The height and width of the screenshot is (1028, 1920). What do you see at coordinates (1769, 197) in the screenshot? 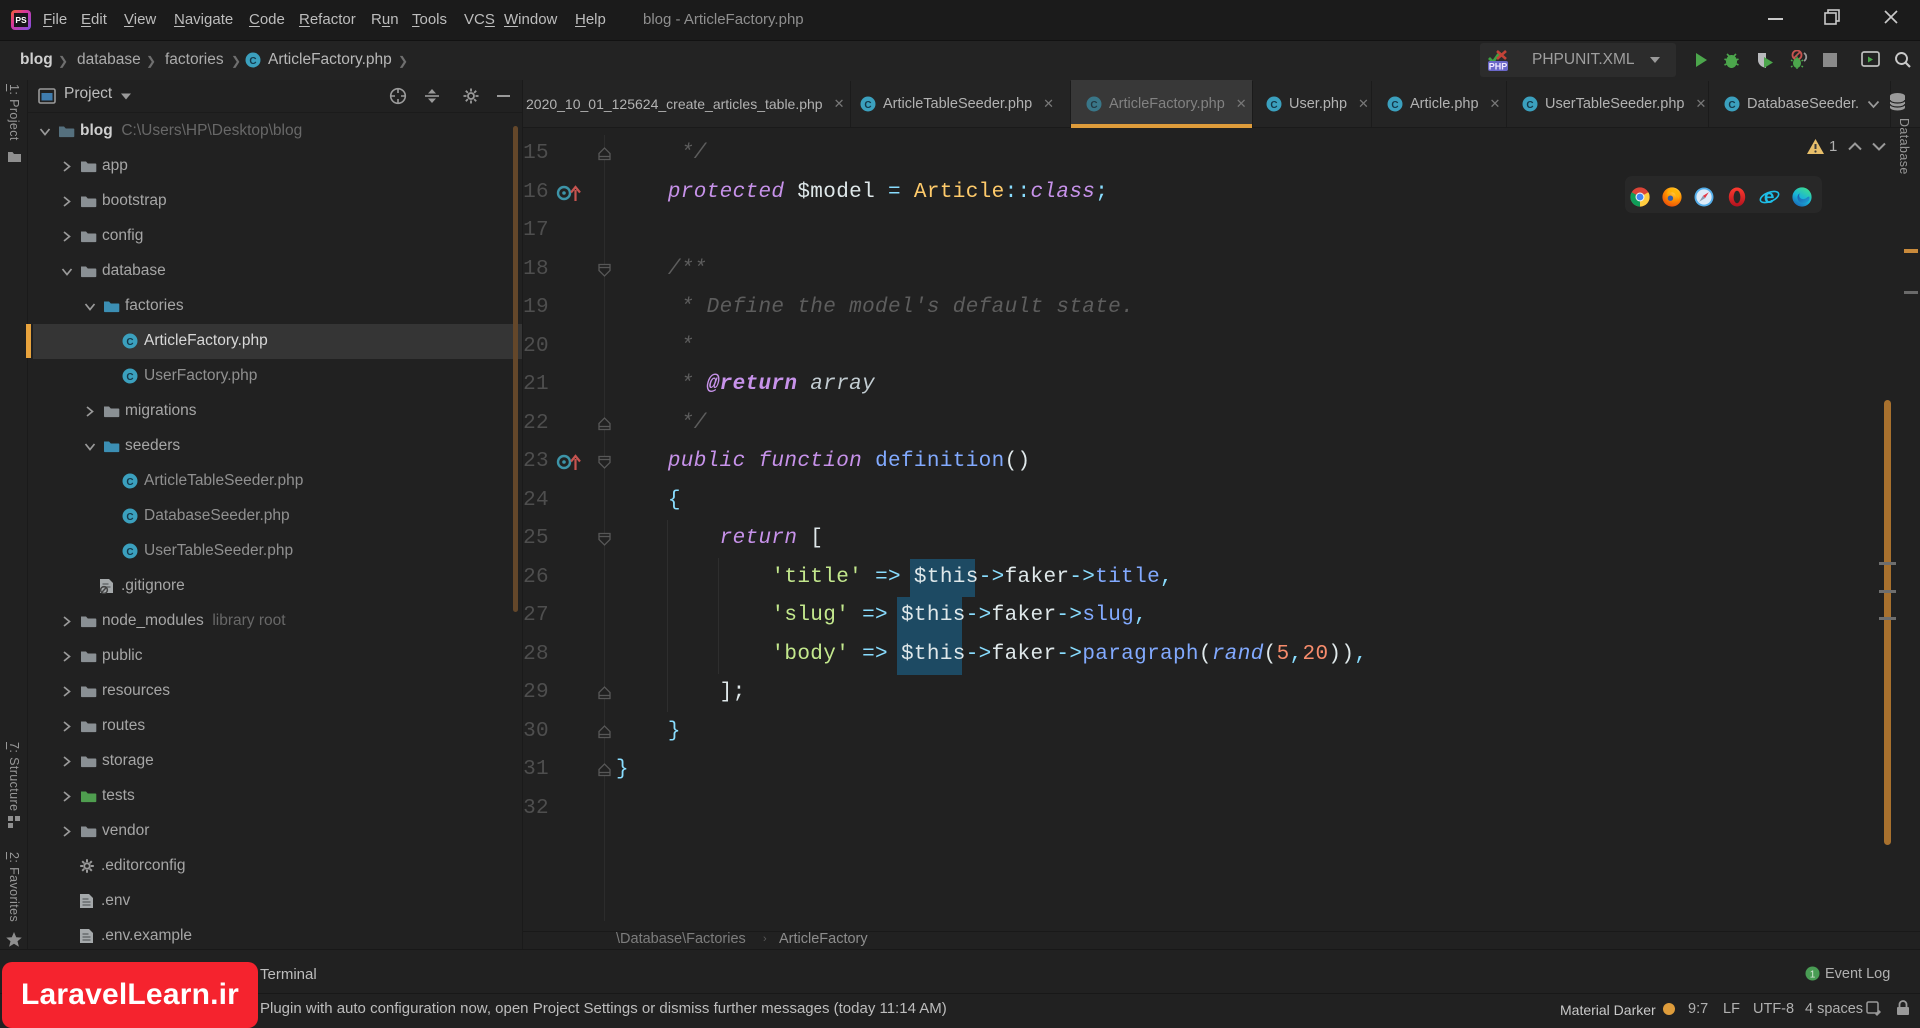
I see `svg-text: e` at bounding box center [1769, 197].